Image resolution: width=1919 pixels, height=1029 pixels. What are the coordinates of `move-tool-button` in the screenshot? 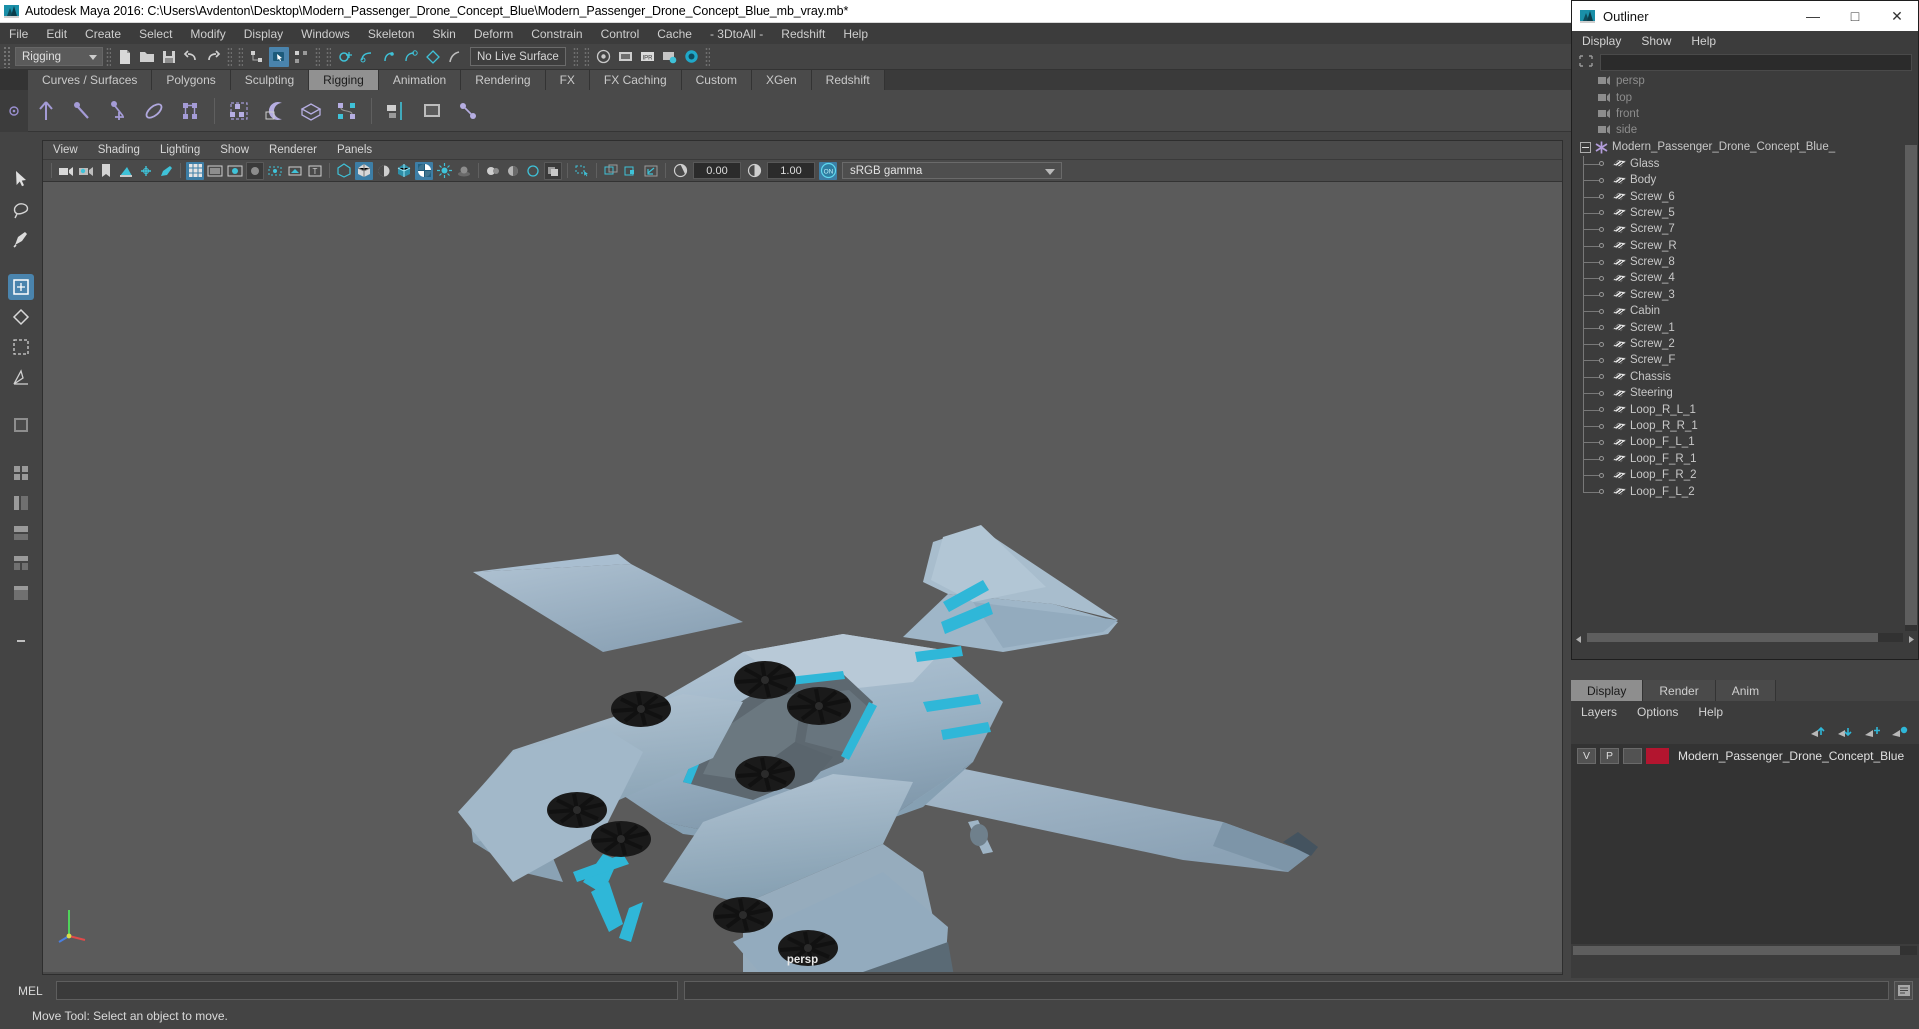 It's located at (21, 287).